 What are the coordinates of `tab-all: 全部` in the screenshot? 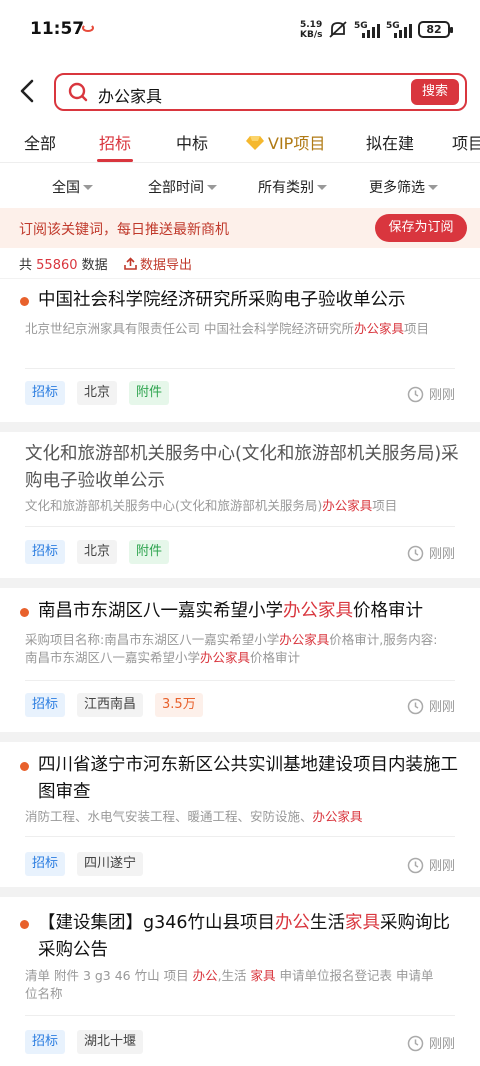 It's located at (40, 142).